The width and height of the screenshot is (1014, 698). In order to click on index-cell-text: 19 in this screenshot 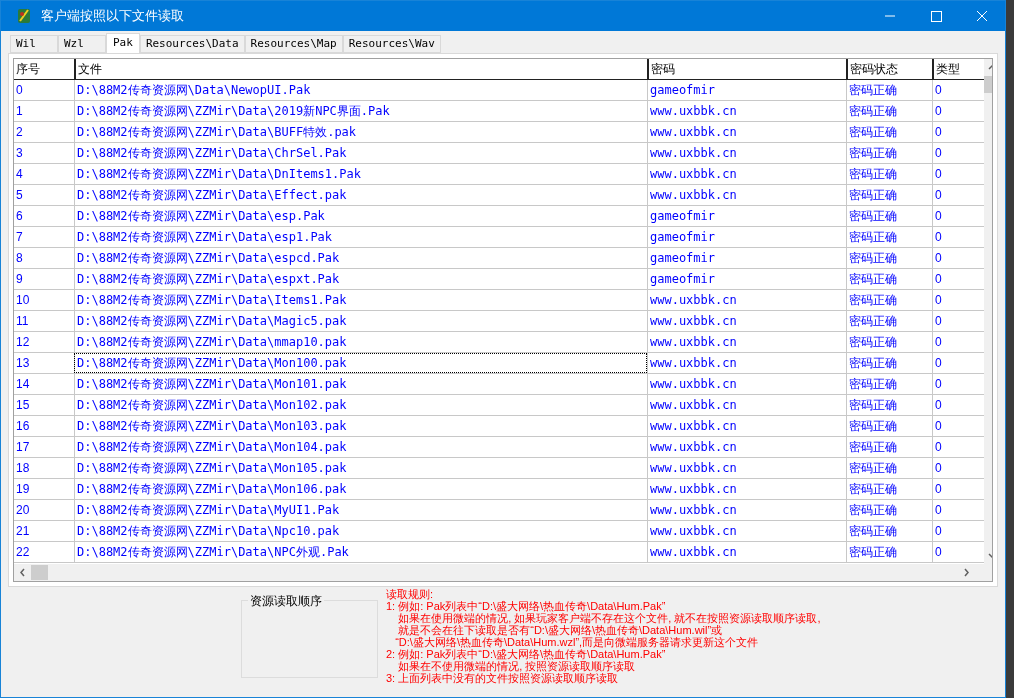, I will do `click(23, 489)`.